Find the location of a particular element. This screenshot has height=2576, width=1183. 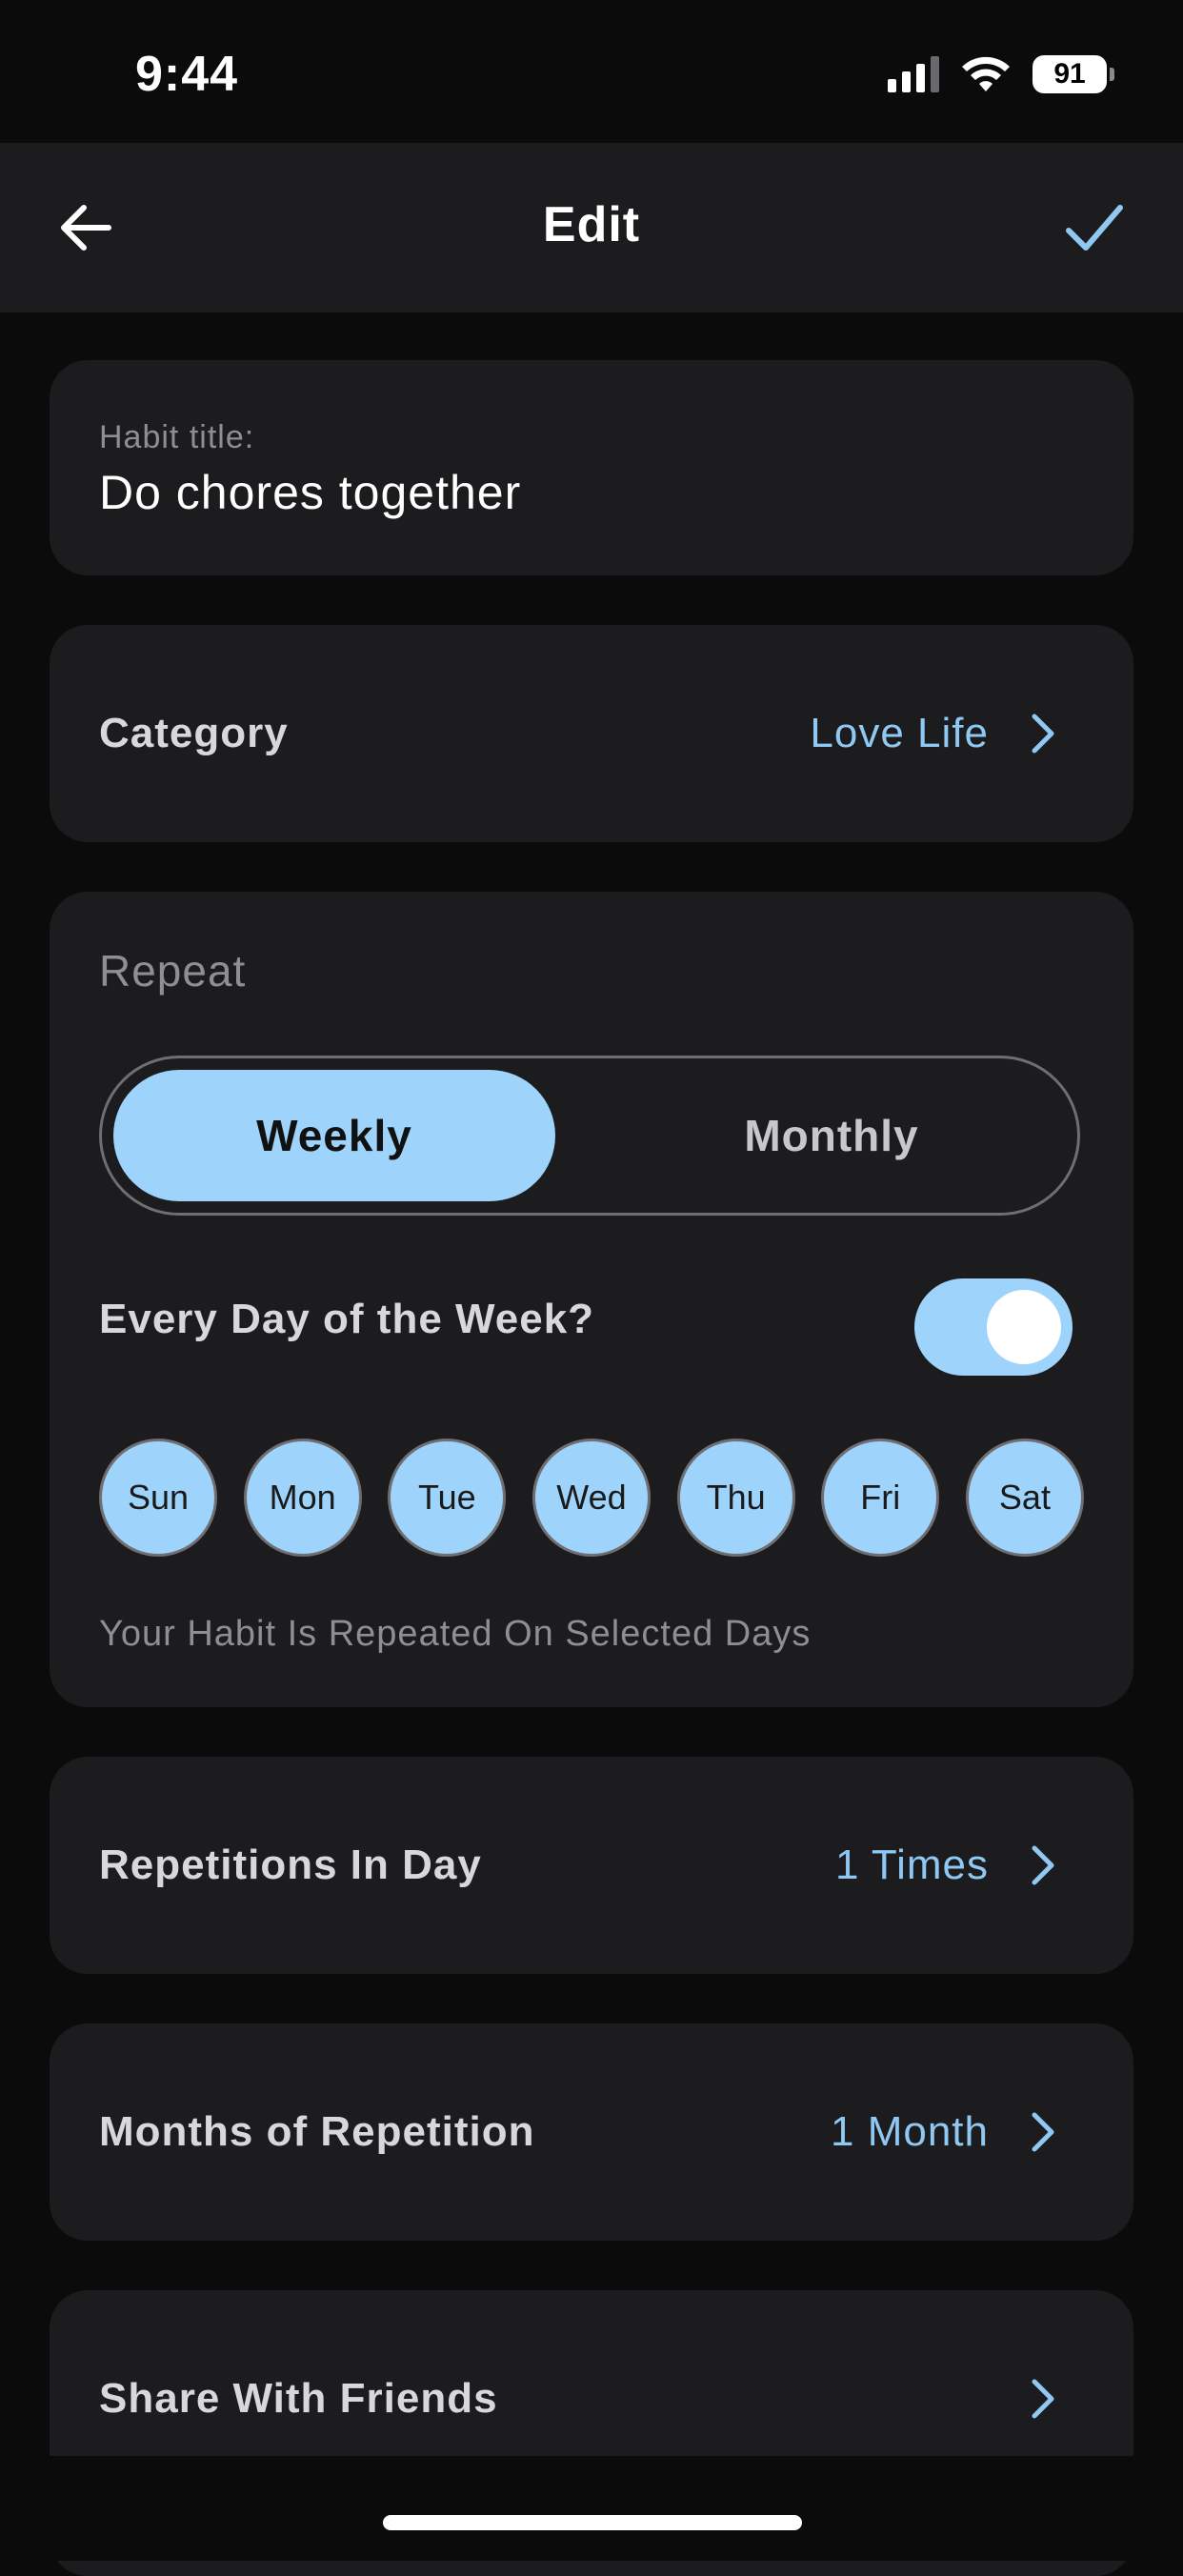

habit-title-input: Do chores together is located at coordinates (310, 493).